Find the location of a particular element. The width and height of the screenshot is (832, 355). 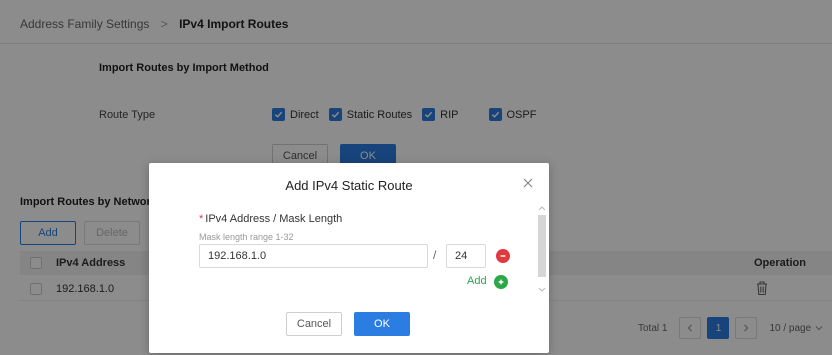

address-mask-label-text: IPv4 Address / Mask Length is located at coordinates (274, 219).